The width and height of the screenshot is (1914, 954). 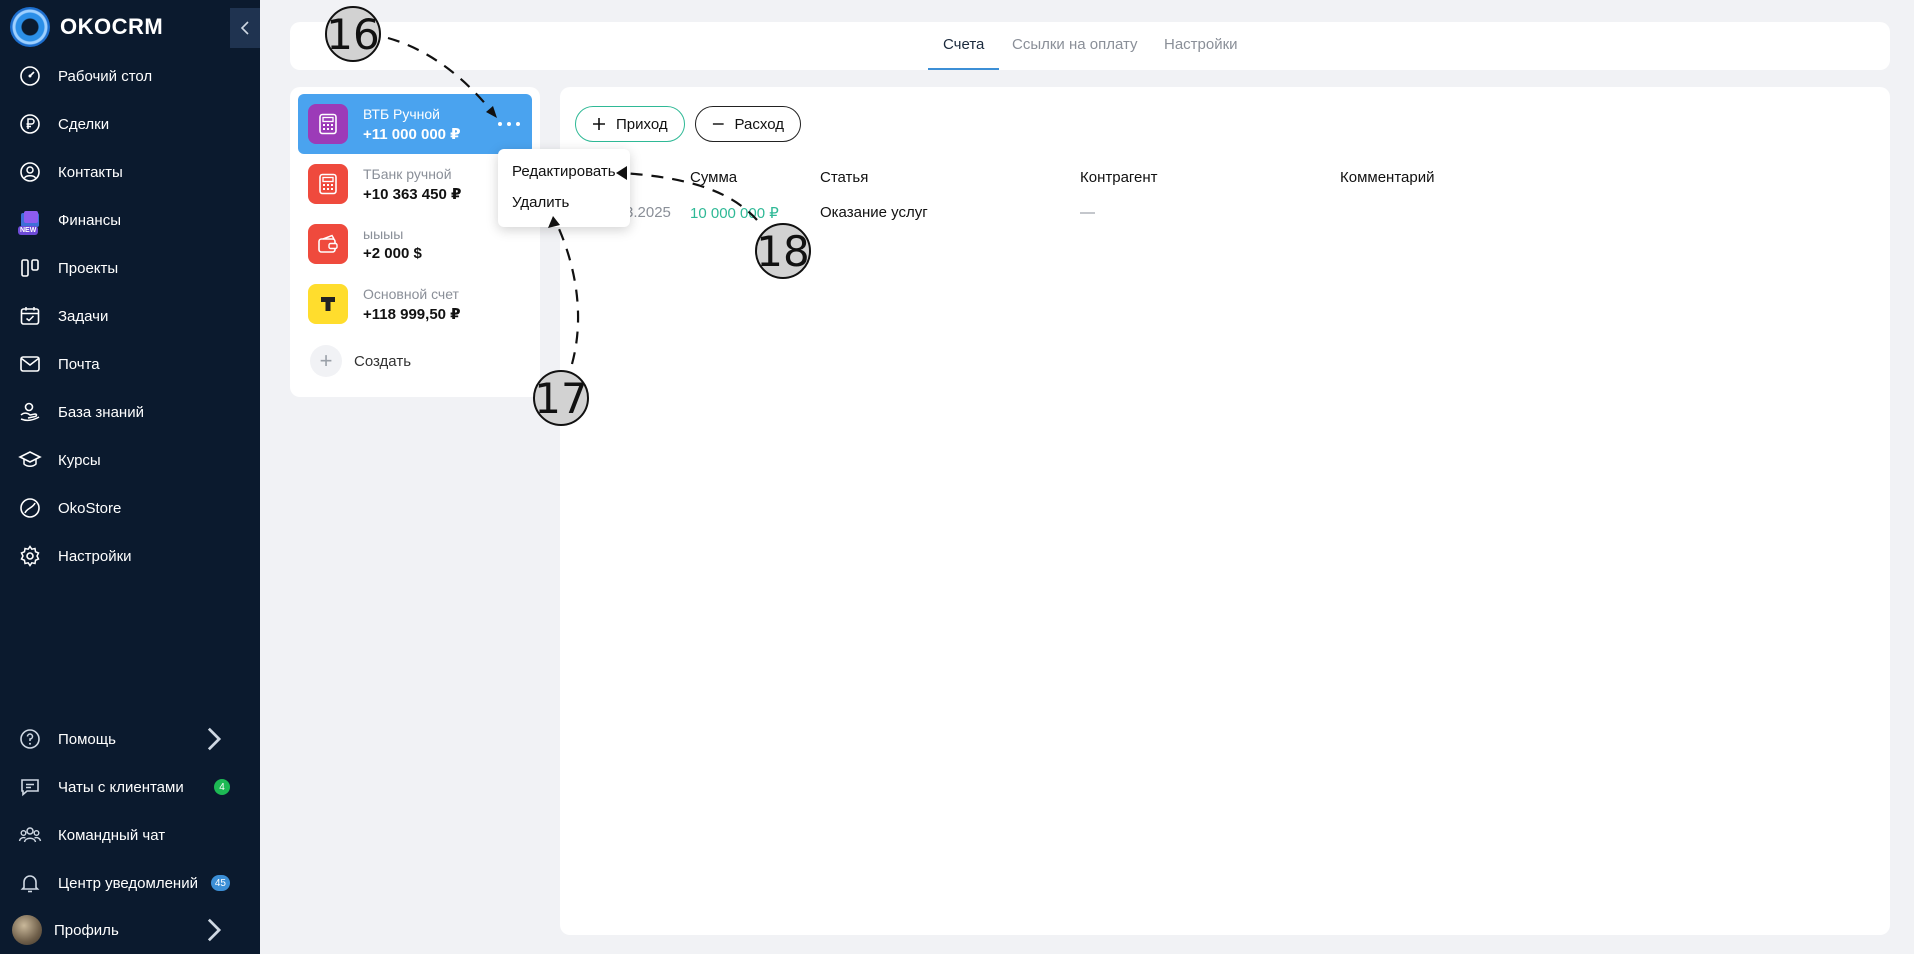 What do you see at coordinates (412, 134) in the screenshot?
I see `account-sum: +11 000 000 ₽` at bounding box center [412, 134].